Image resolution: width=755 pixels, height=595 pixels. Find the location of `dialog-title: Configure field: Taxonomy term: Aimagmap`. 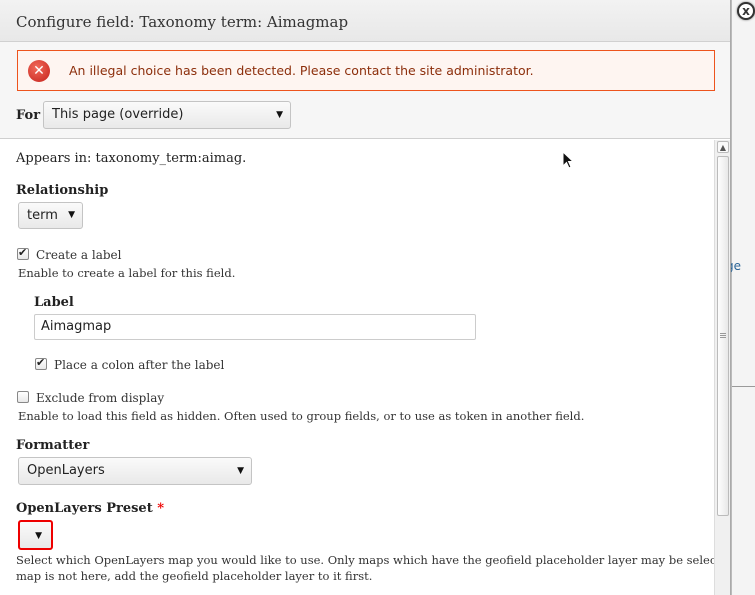

dialog-title: Configure field: Taxonomy term: Aimagmap is located at coordinates (182, 22).